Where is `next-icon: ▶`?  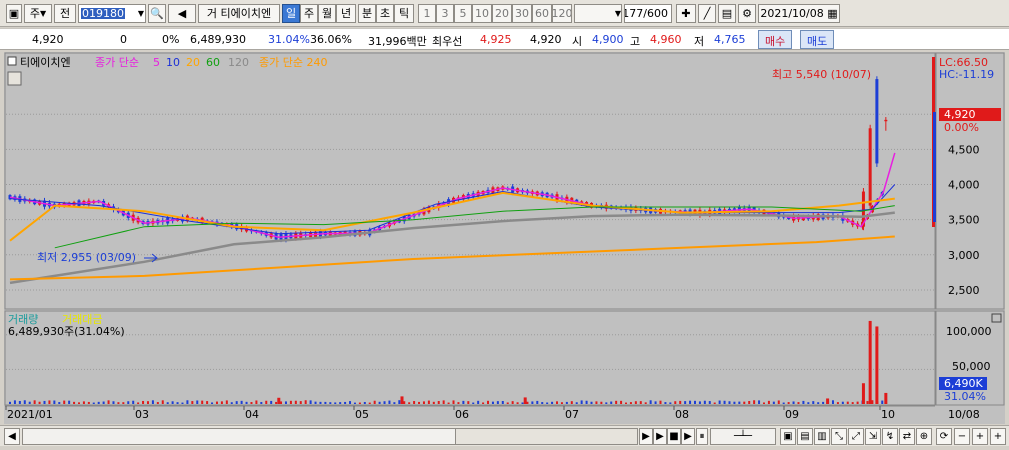
next-icon: ▶ is located at coordinates (688, 436).